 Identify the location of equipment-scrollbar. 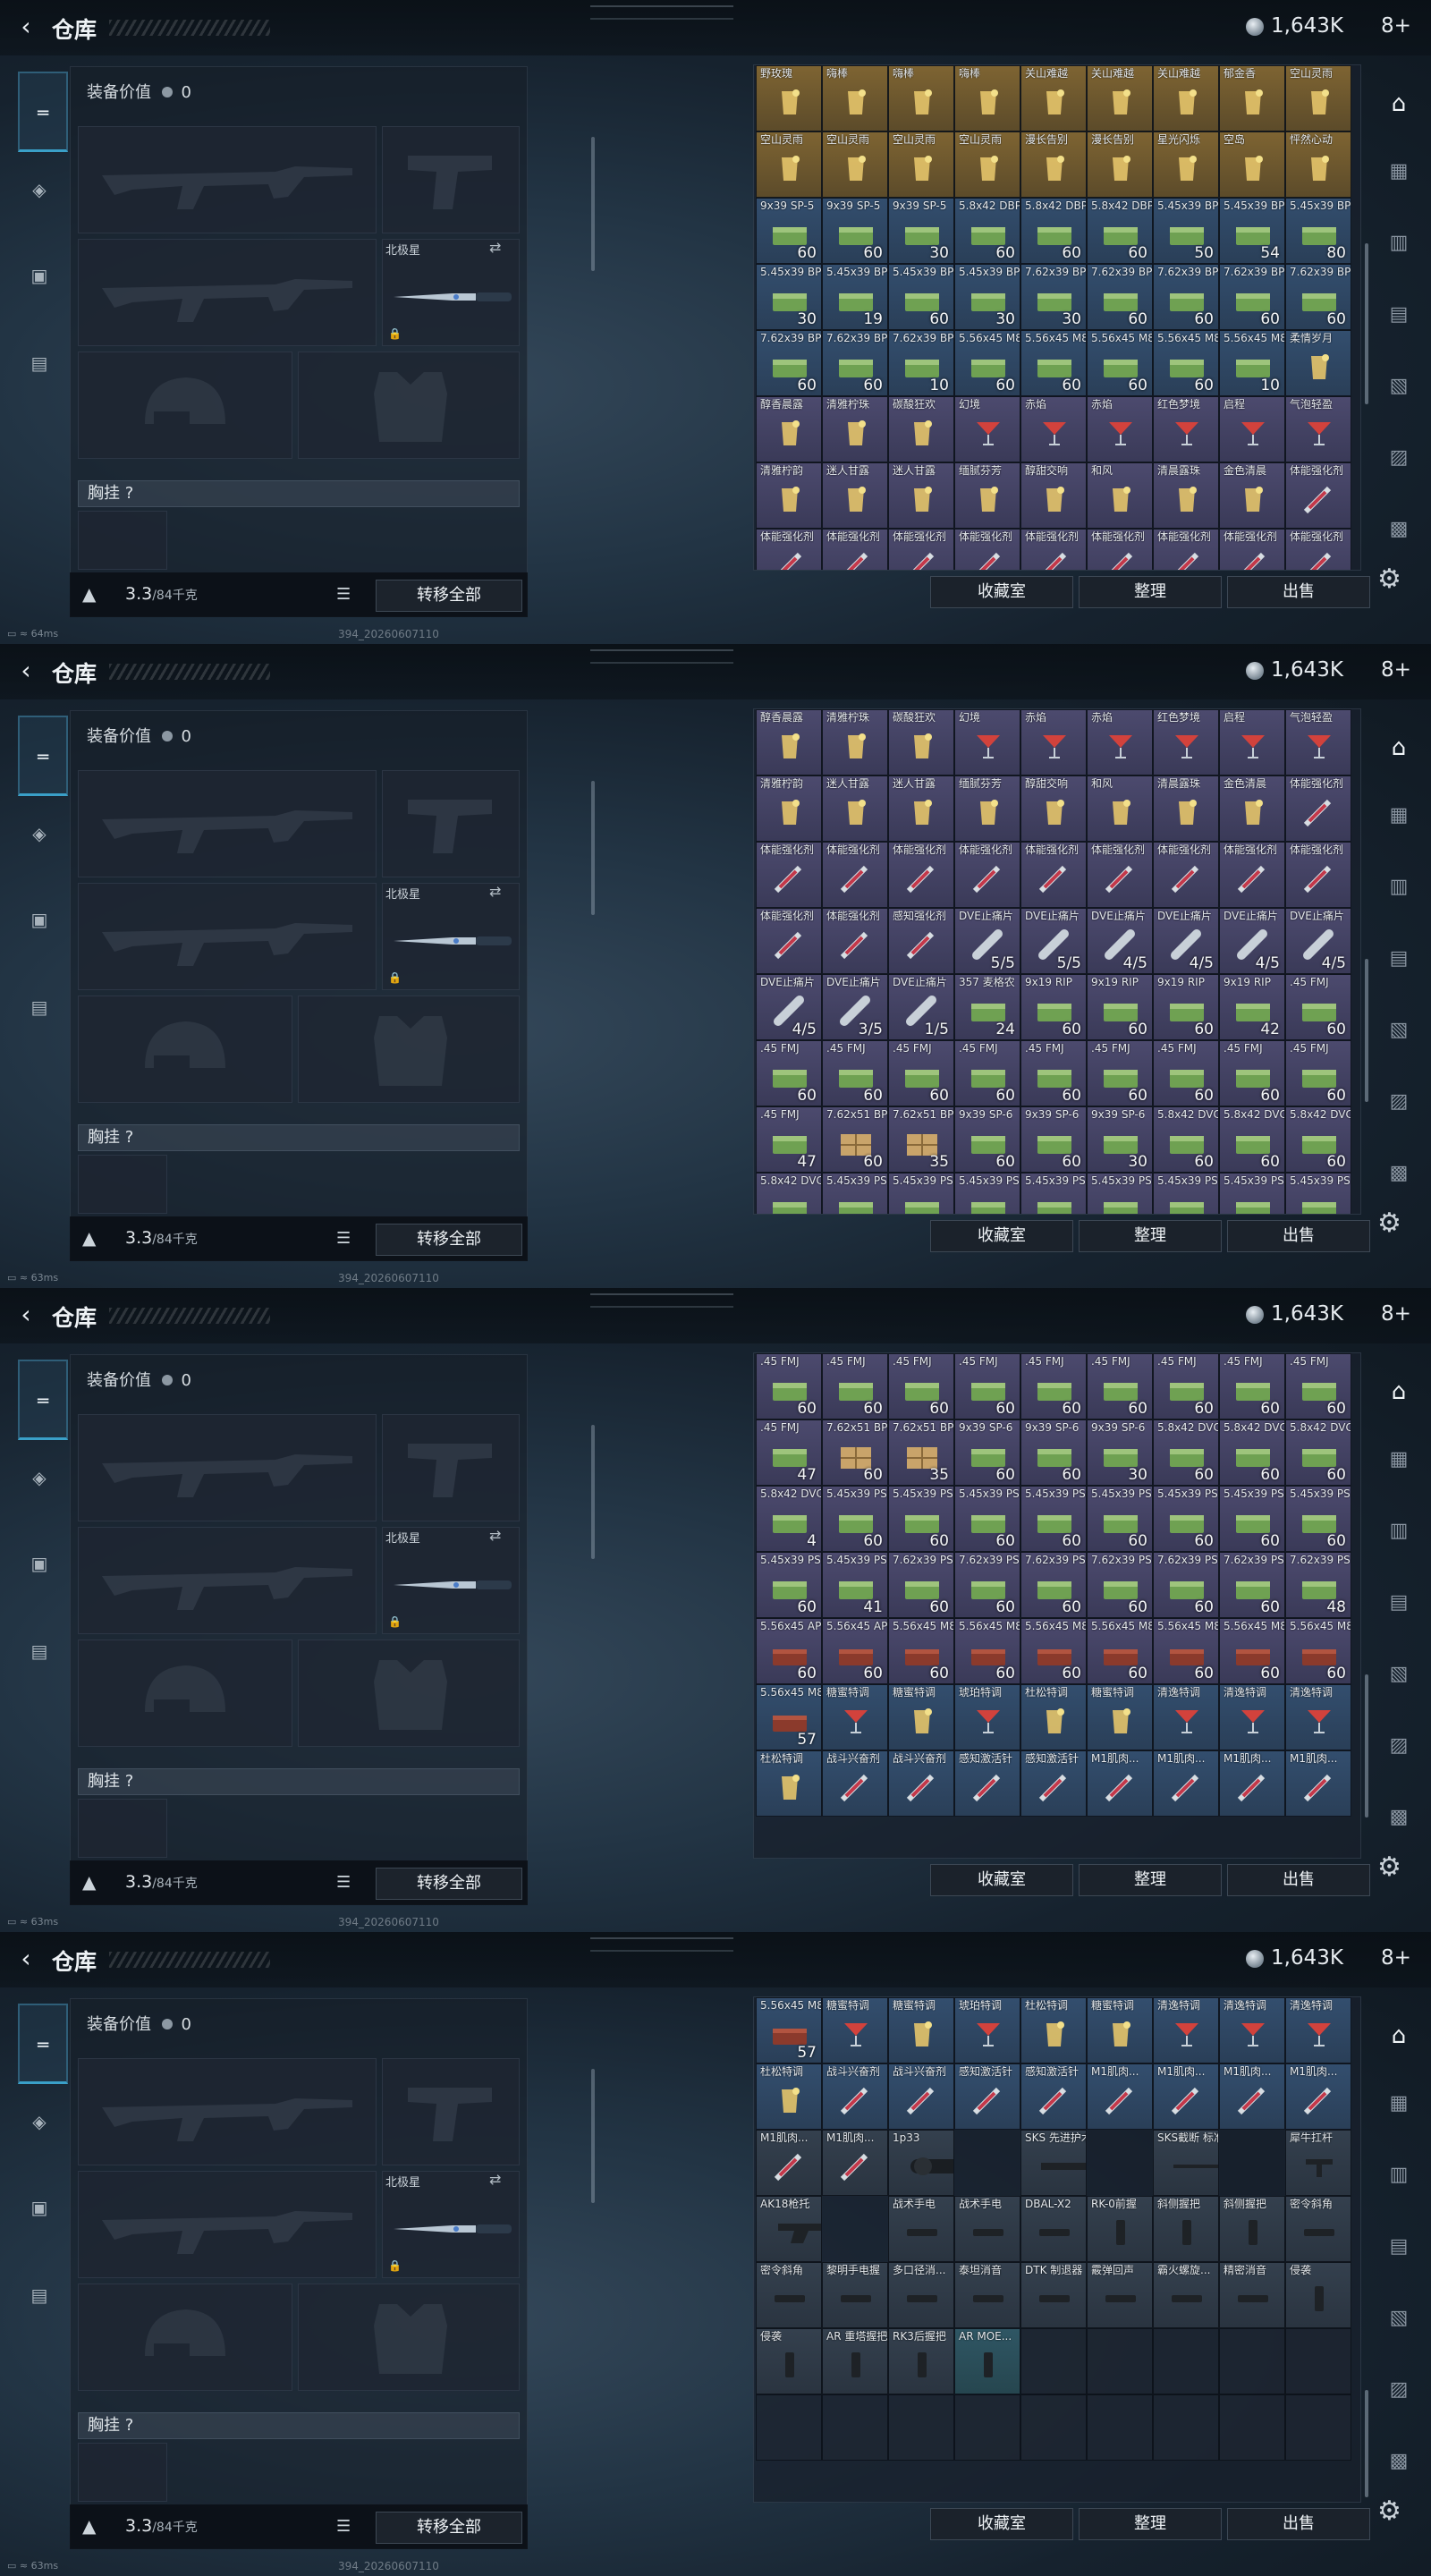
(593, 204).